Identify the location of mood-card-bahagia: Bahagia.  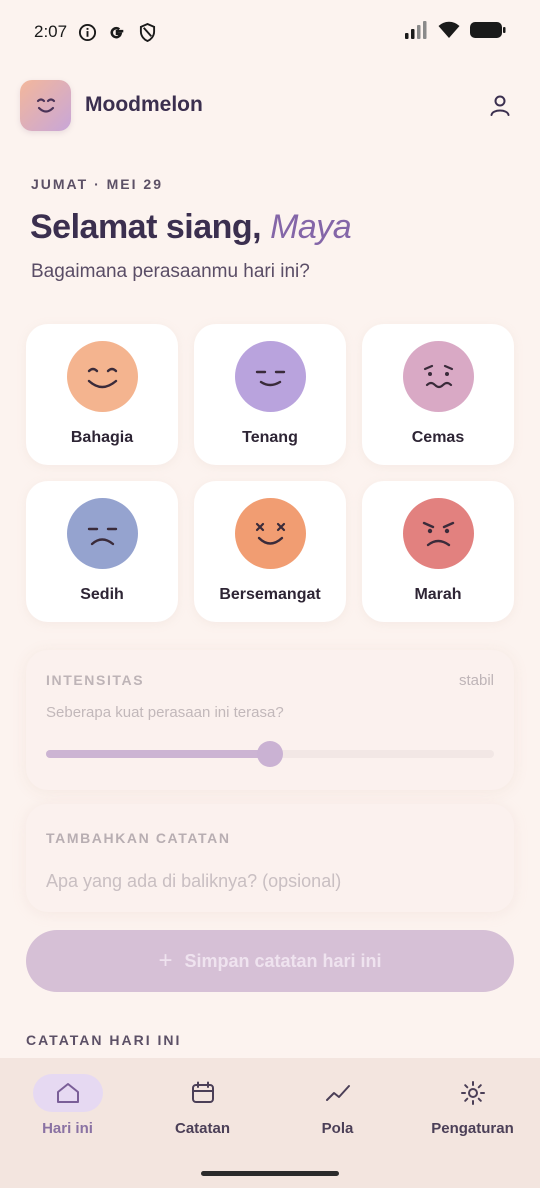
(102, 394).